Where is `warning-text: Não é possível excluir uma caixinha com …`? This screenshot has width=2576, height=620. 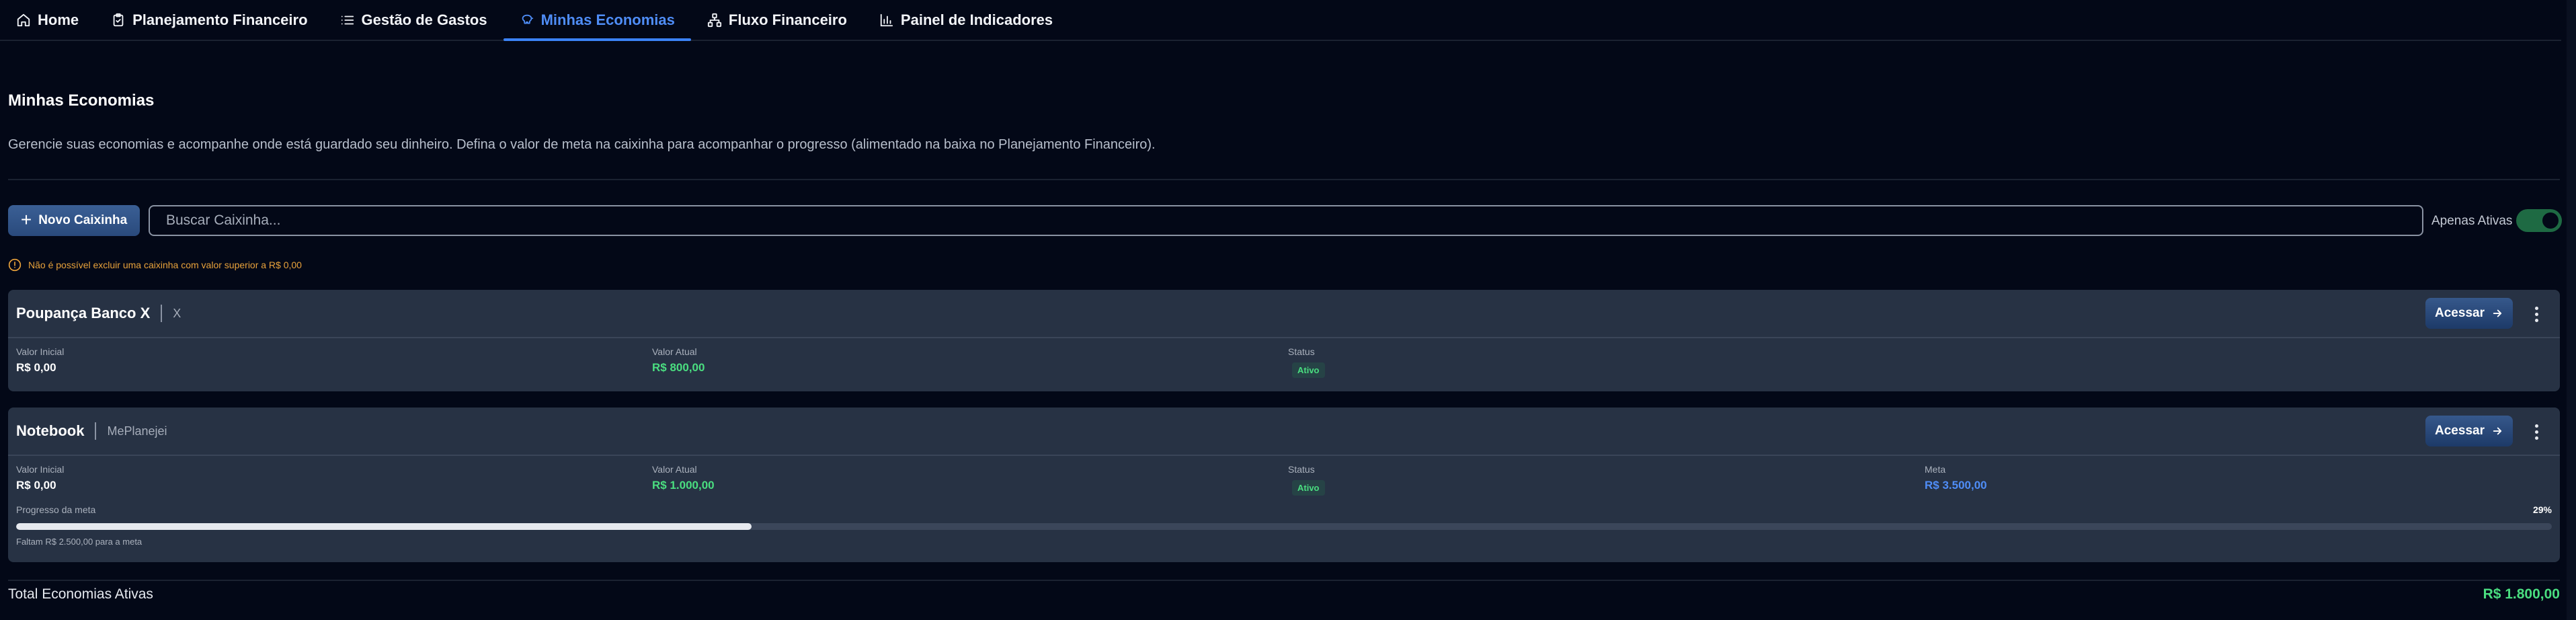
warning-text: Não é possível excluir uma caixinha com … is located at coordinates (165, 265).